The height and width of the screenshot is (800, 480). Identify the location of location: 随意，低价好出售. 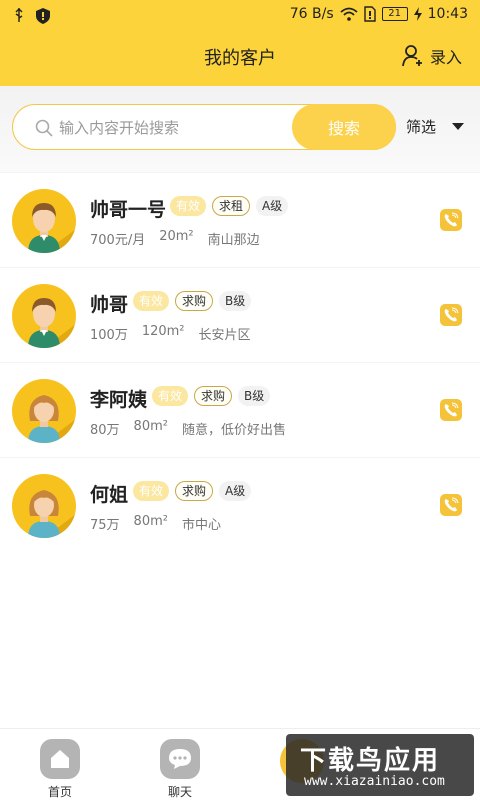
(233, 430).